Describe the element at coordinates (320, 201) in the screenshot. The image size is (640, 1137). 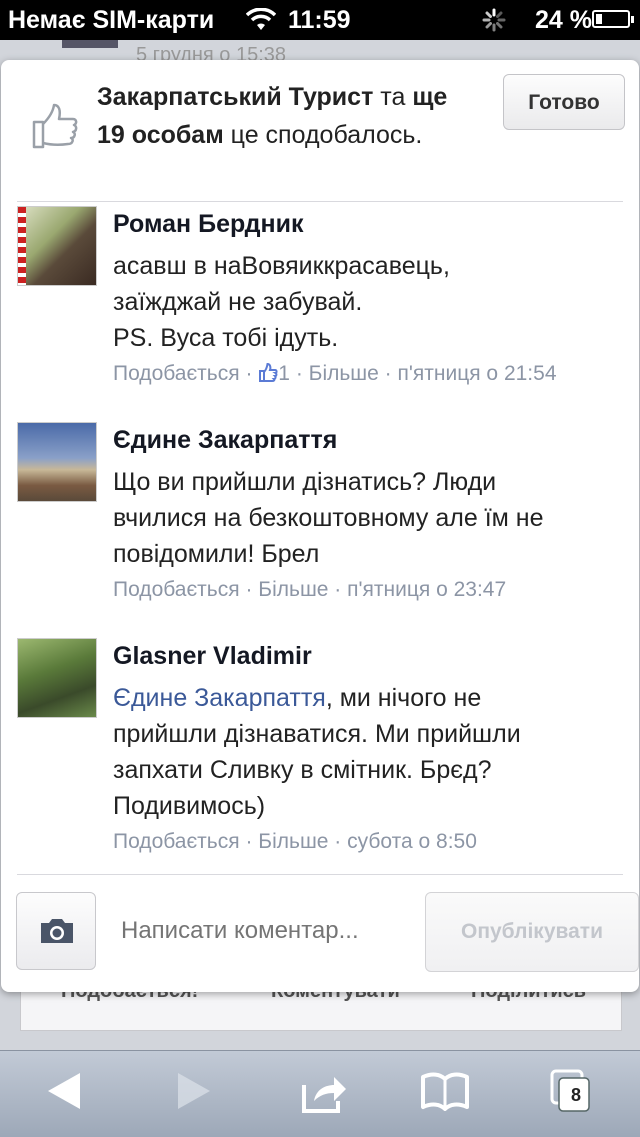
I see `header-divider` at that location.